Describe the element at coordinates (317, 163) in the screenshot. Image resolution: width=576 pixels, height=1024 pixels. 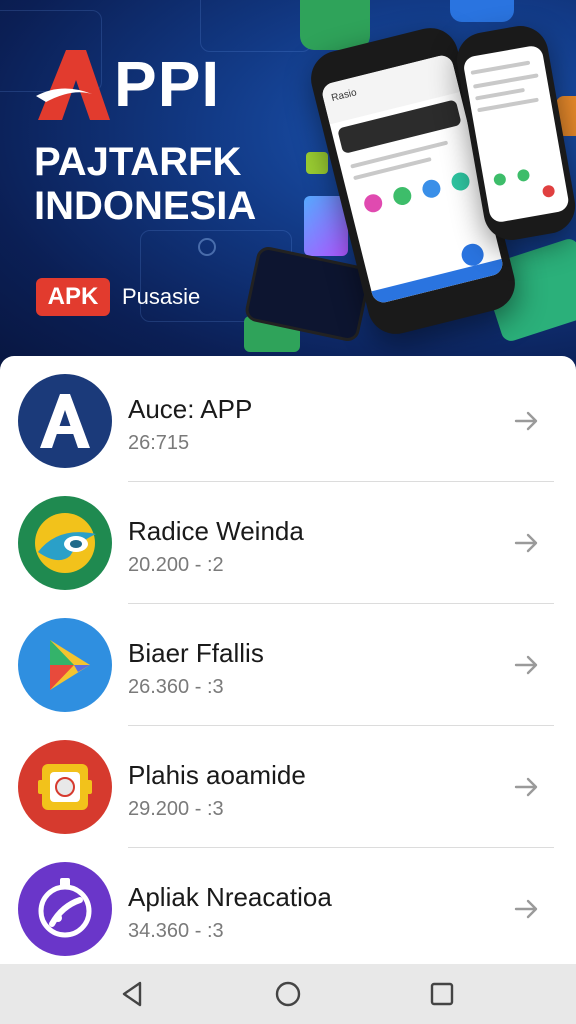
I see `green-cube-icon` at that location.